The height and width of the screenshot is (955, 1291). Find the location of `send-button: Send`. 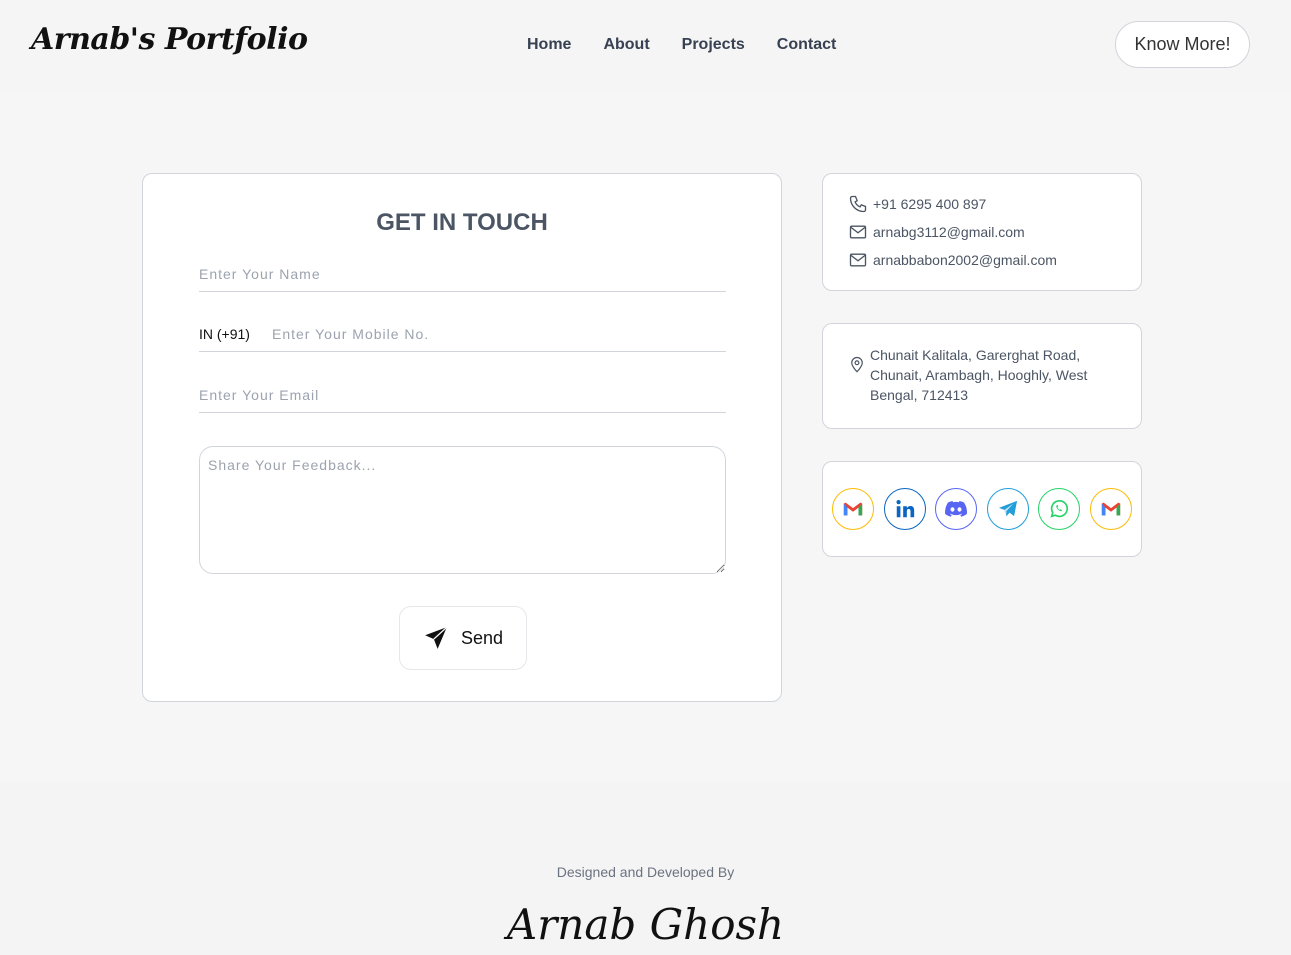

send-button: Send is located at coordinates (463, 638).